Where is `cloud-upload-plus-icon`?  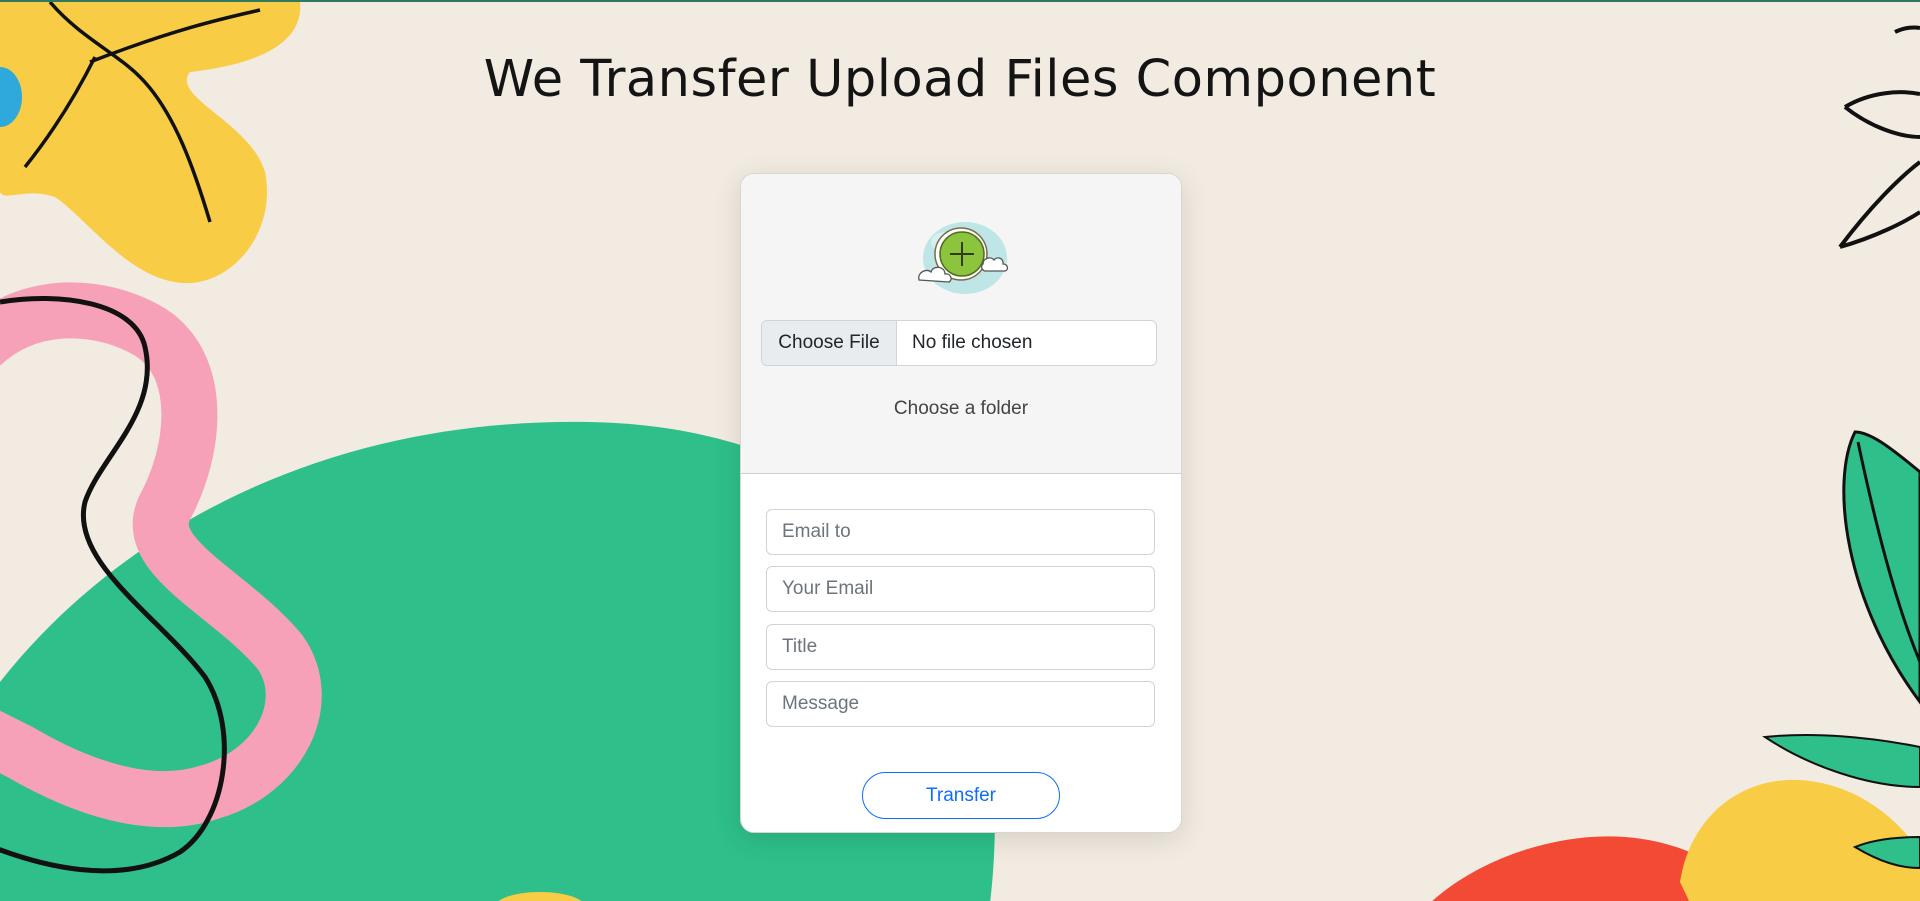 cloud-upload-plus-icon is located at coordinates (963, 255).